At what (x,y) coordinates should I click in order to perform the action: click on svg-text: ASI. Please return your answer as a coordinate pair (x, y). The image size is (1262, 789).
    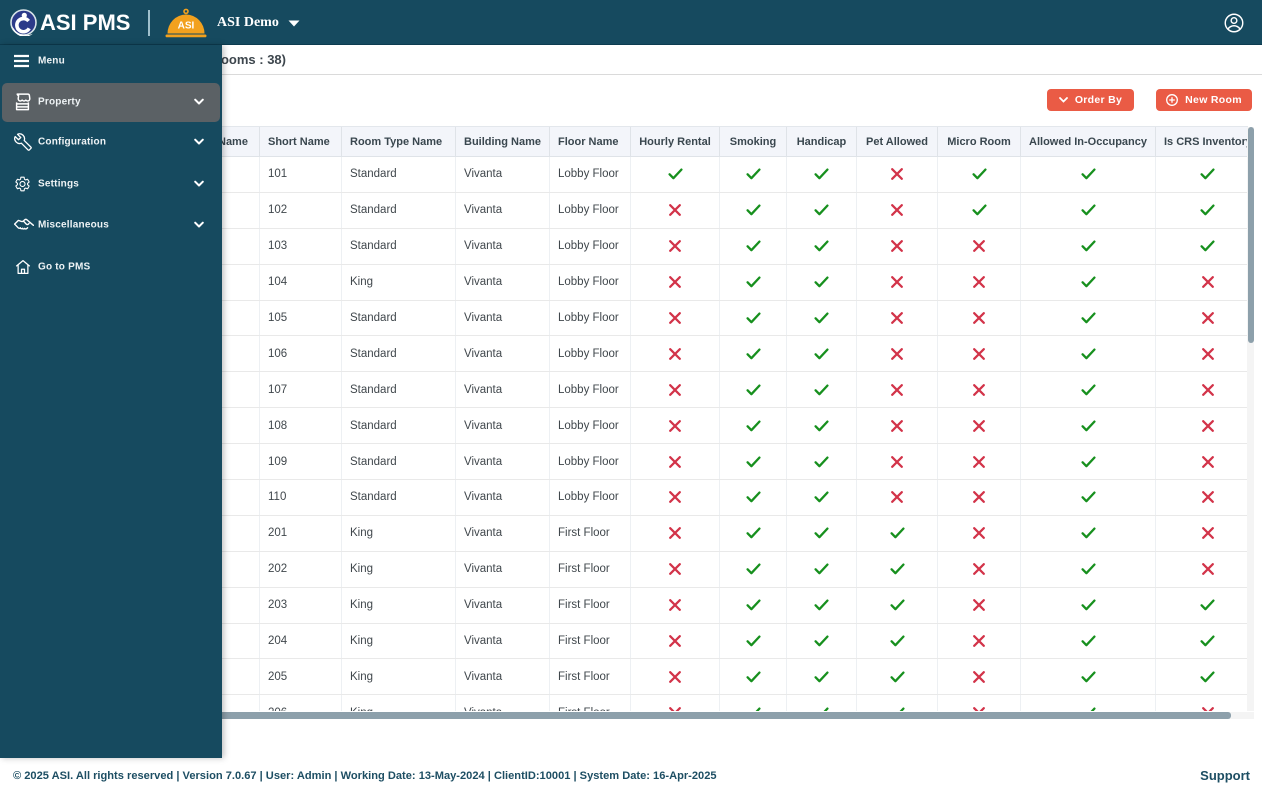
    Looking at the image, I should click on (186, 26).